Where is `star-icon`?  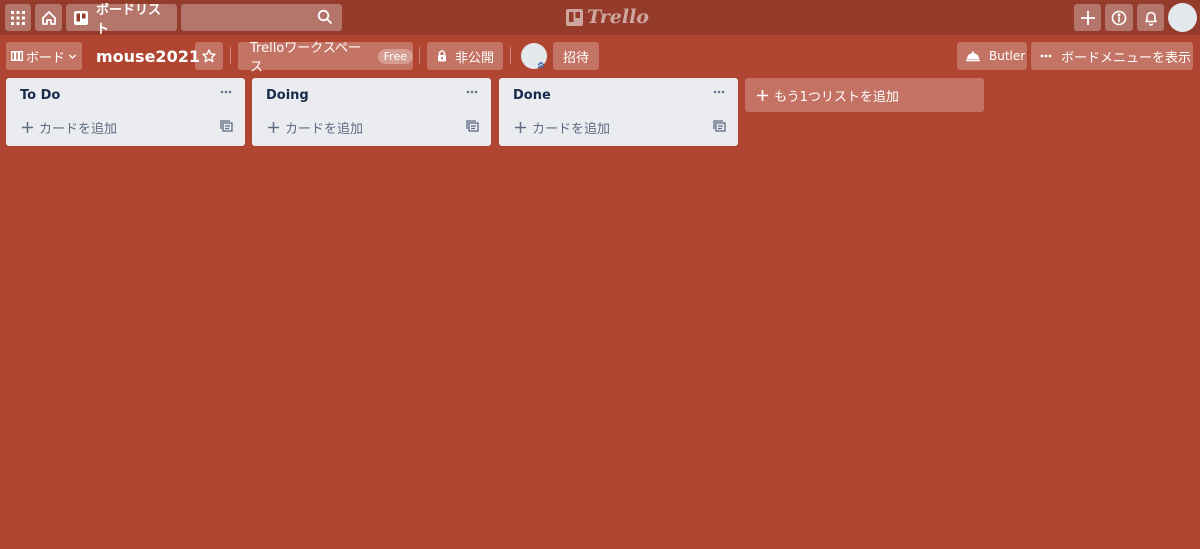 star-icon is located at coordinates (209, 56).